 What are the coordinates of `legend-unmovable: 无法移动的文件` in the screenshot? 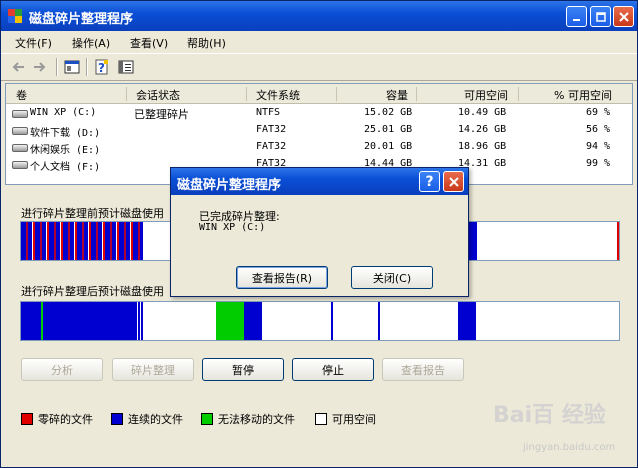 It's located at (248, 419).